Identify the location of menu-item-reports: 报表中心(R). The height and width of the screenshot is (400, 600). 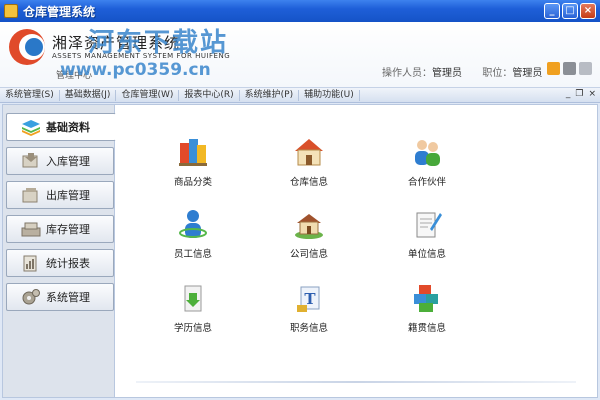
(209, 95).